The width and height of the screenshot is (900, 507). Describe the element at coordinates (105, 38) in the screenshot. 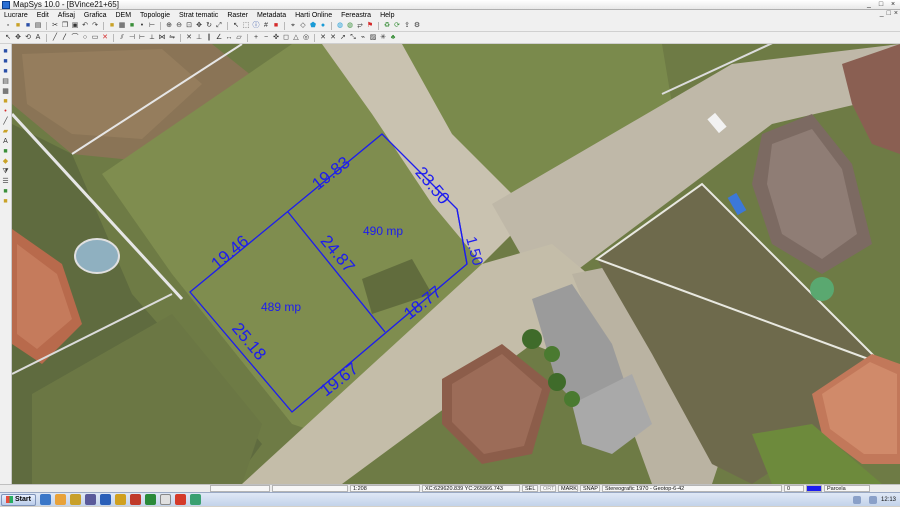

I see `delete-icon: ✕` at that location.